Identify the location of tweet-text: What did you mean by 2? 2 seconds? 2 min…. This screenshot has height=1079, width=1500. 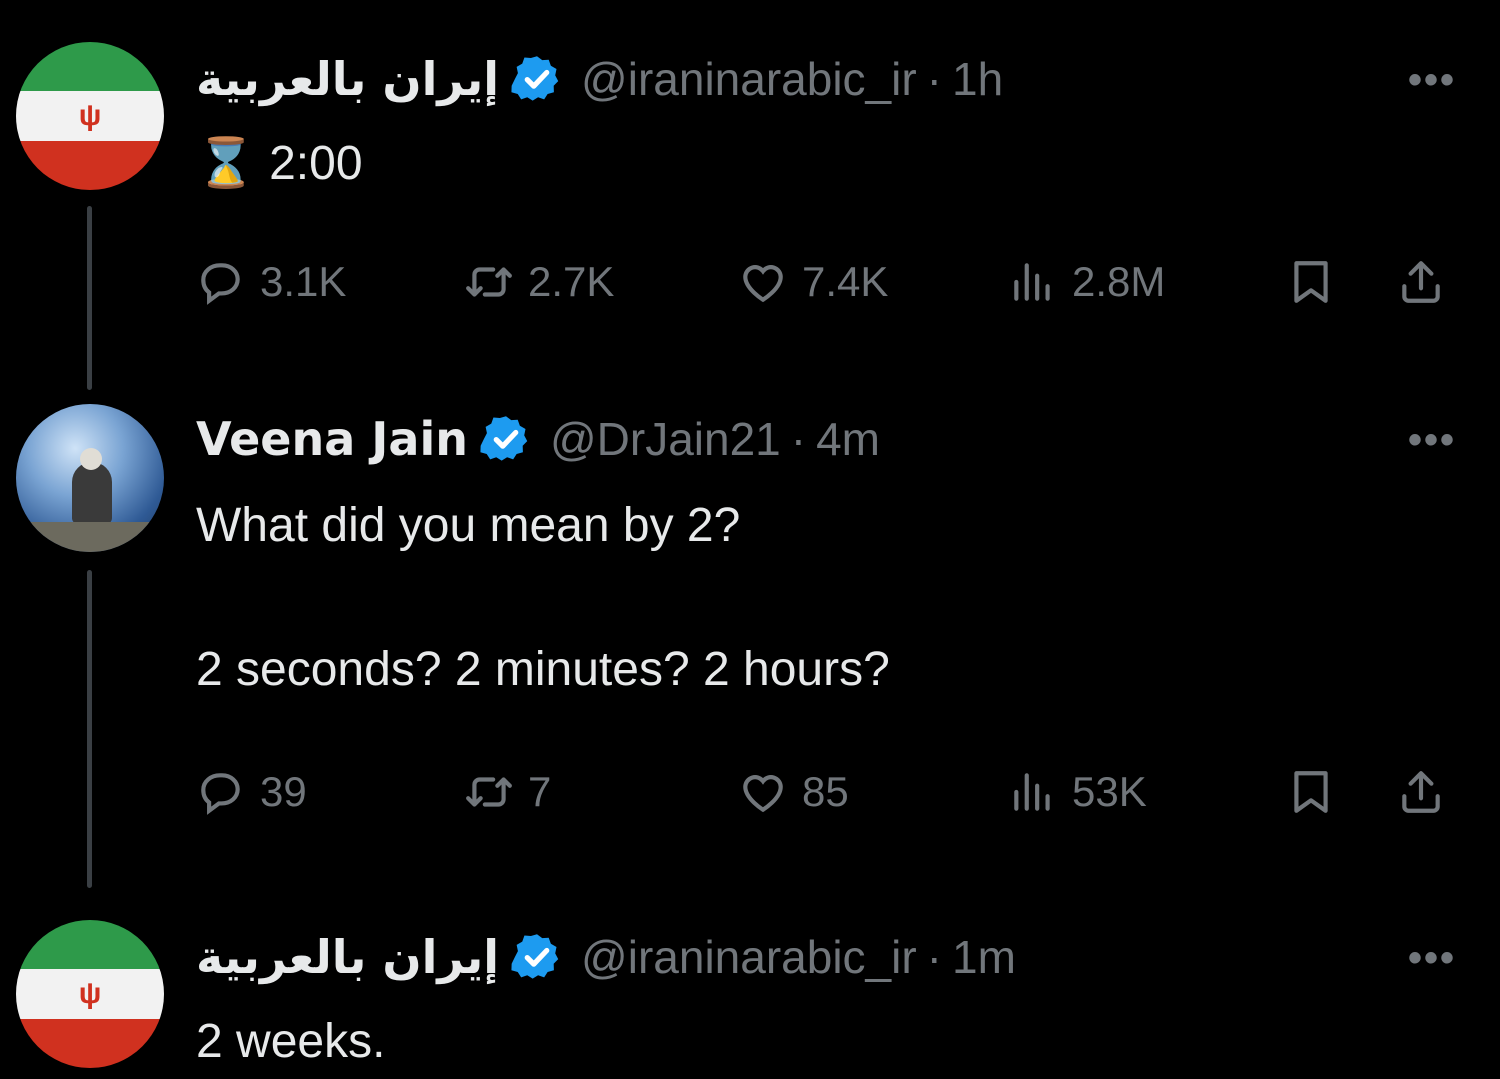
(543, 597).